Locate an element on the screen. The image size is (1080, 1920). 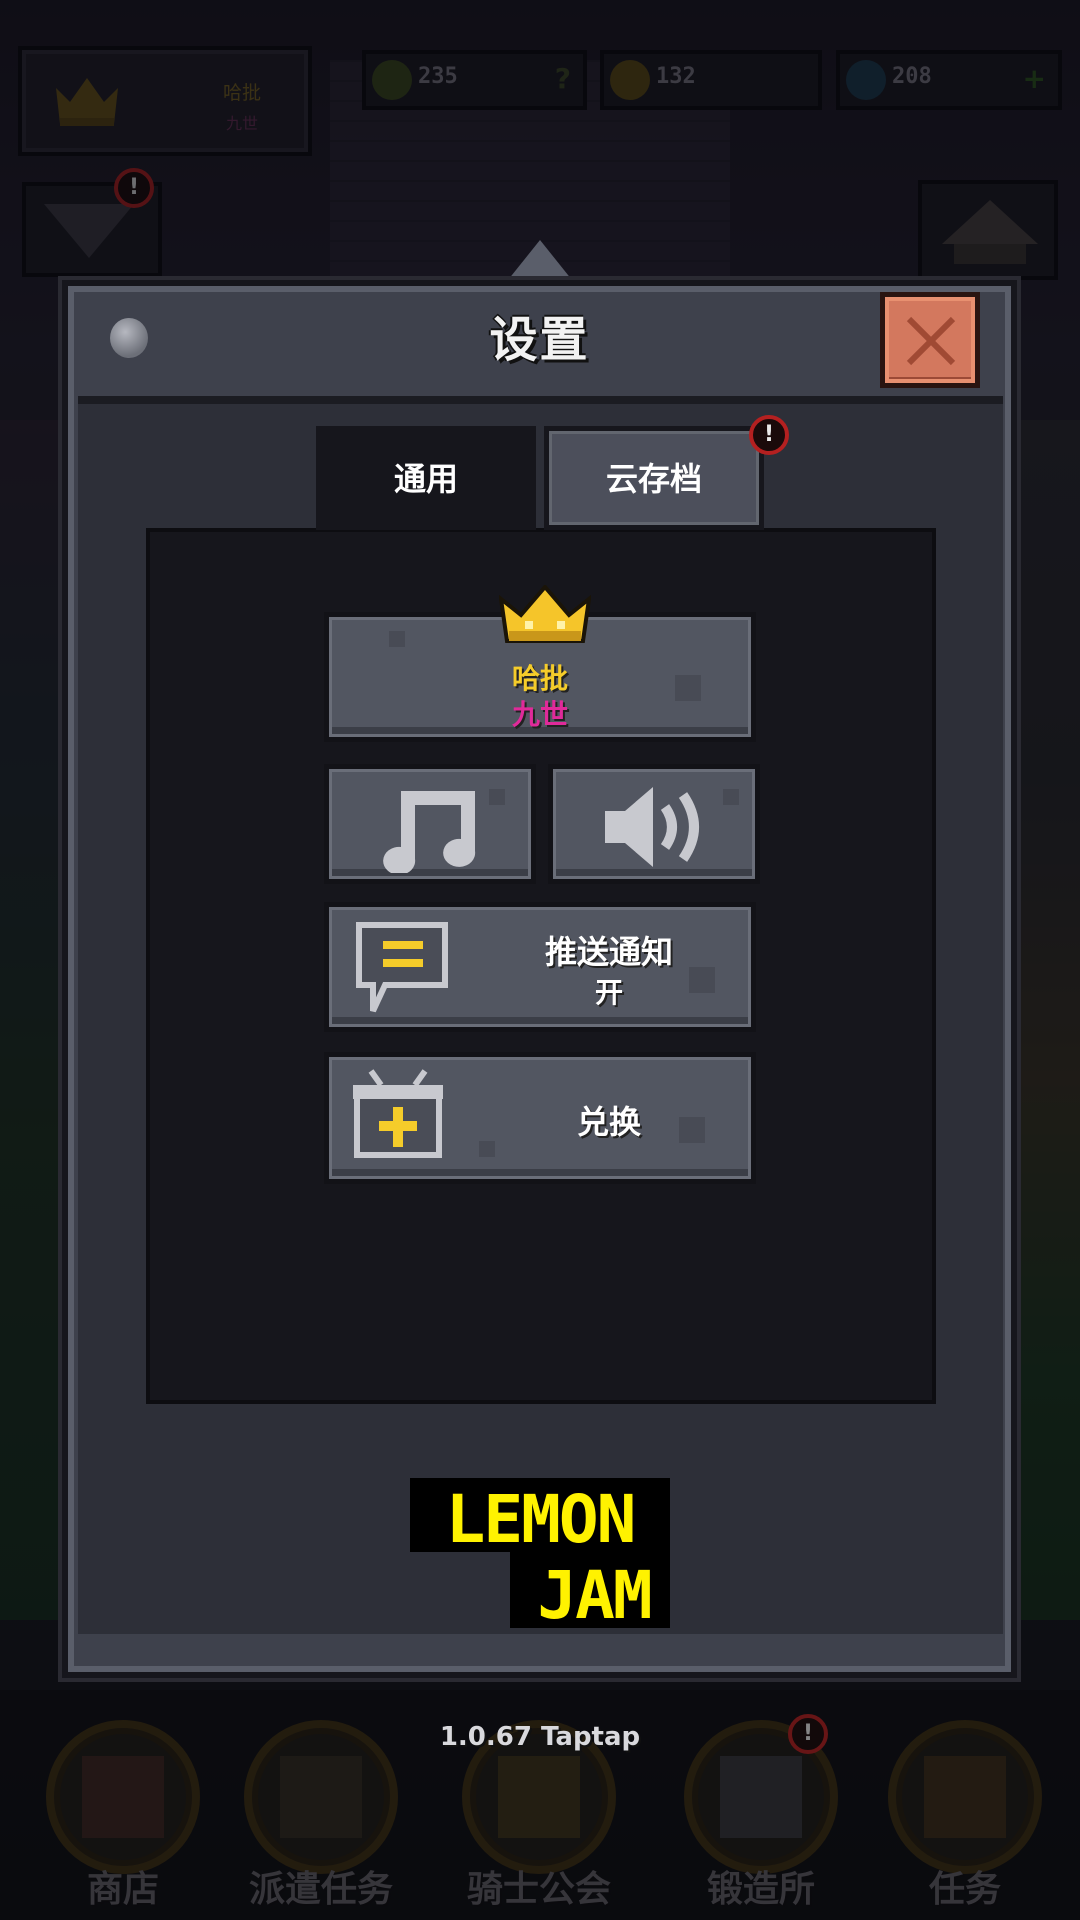
gift-icon is located at coordinates (398, 1113).